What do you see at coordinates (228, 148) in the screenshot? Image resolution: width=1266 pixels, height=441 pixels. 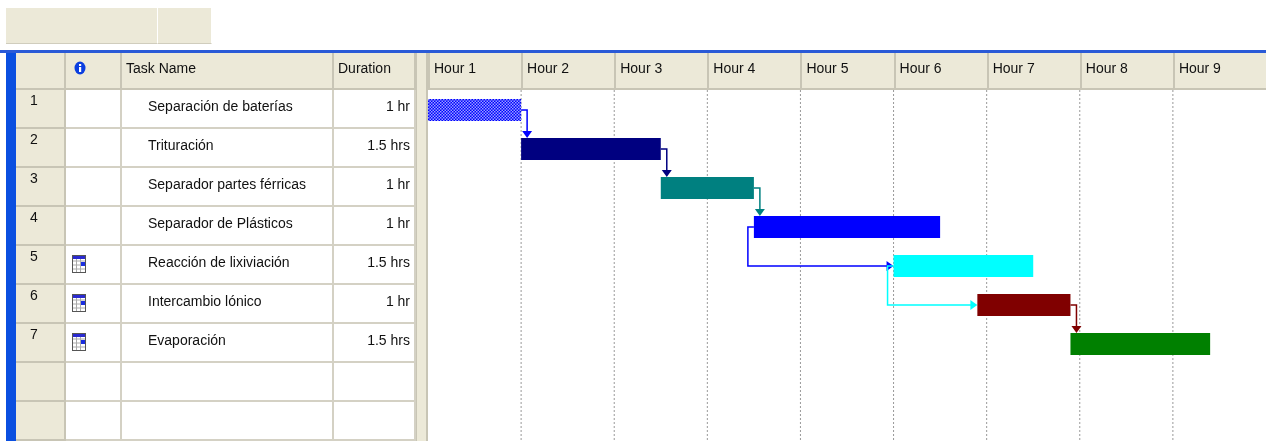 I see `table-cell: Trituración` at bounding box center [228, 148].